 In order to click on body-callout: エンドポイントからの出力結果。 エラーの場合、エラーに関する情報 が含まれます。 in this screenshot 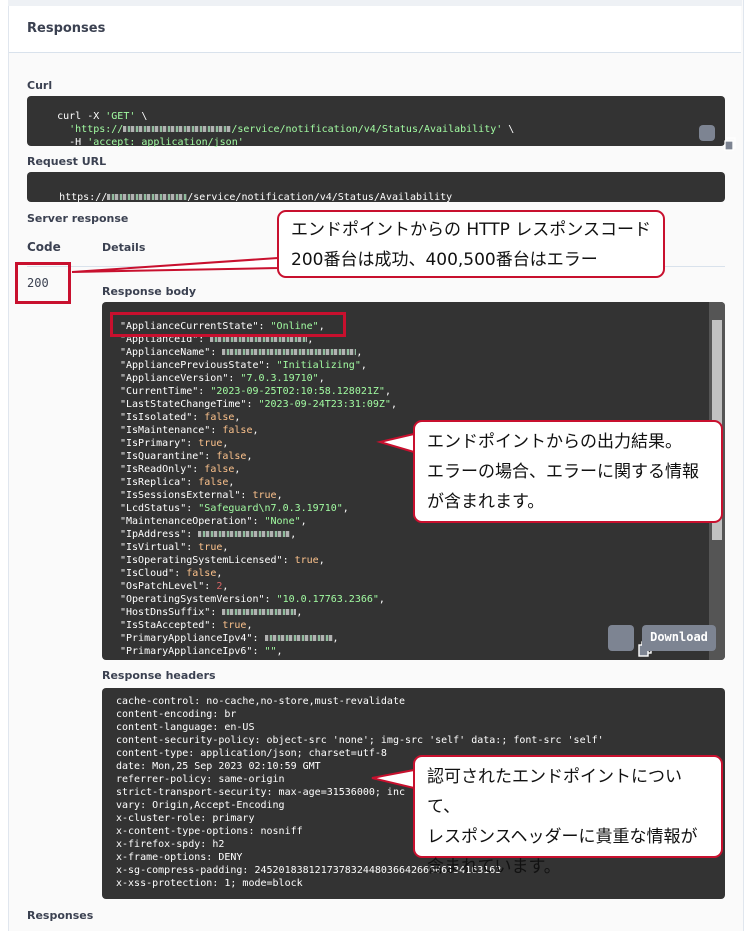, I will do `click(568, 471)`.